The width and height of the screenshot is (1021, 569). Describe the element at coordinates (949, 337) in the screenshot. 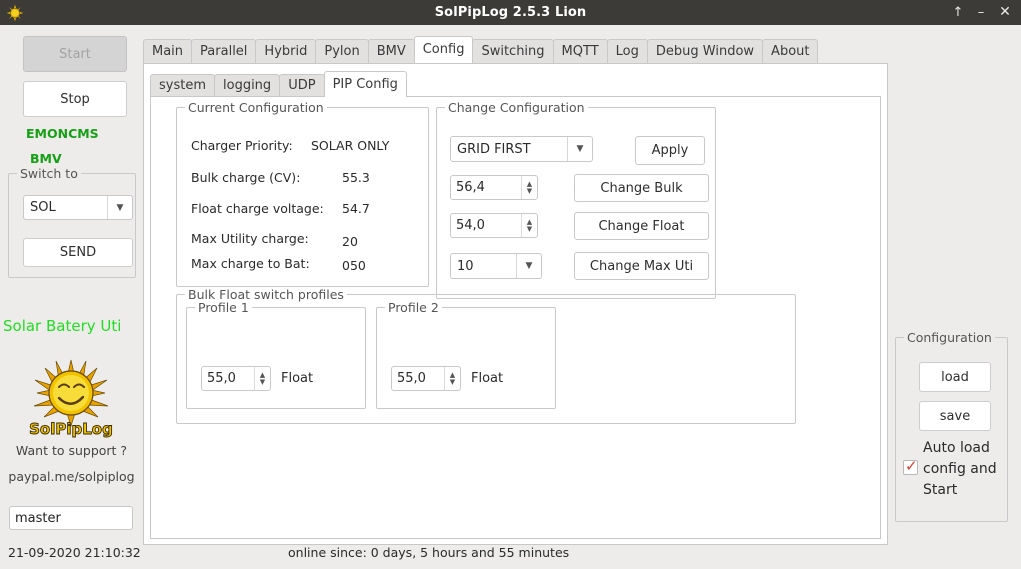

I see `configuration-title: Configuration` at that location.